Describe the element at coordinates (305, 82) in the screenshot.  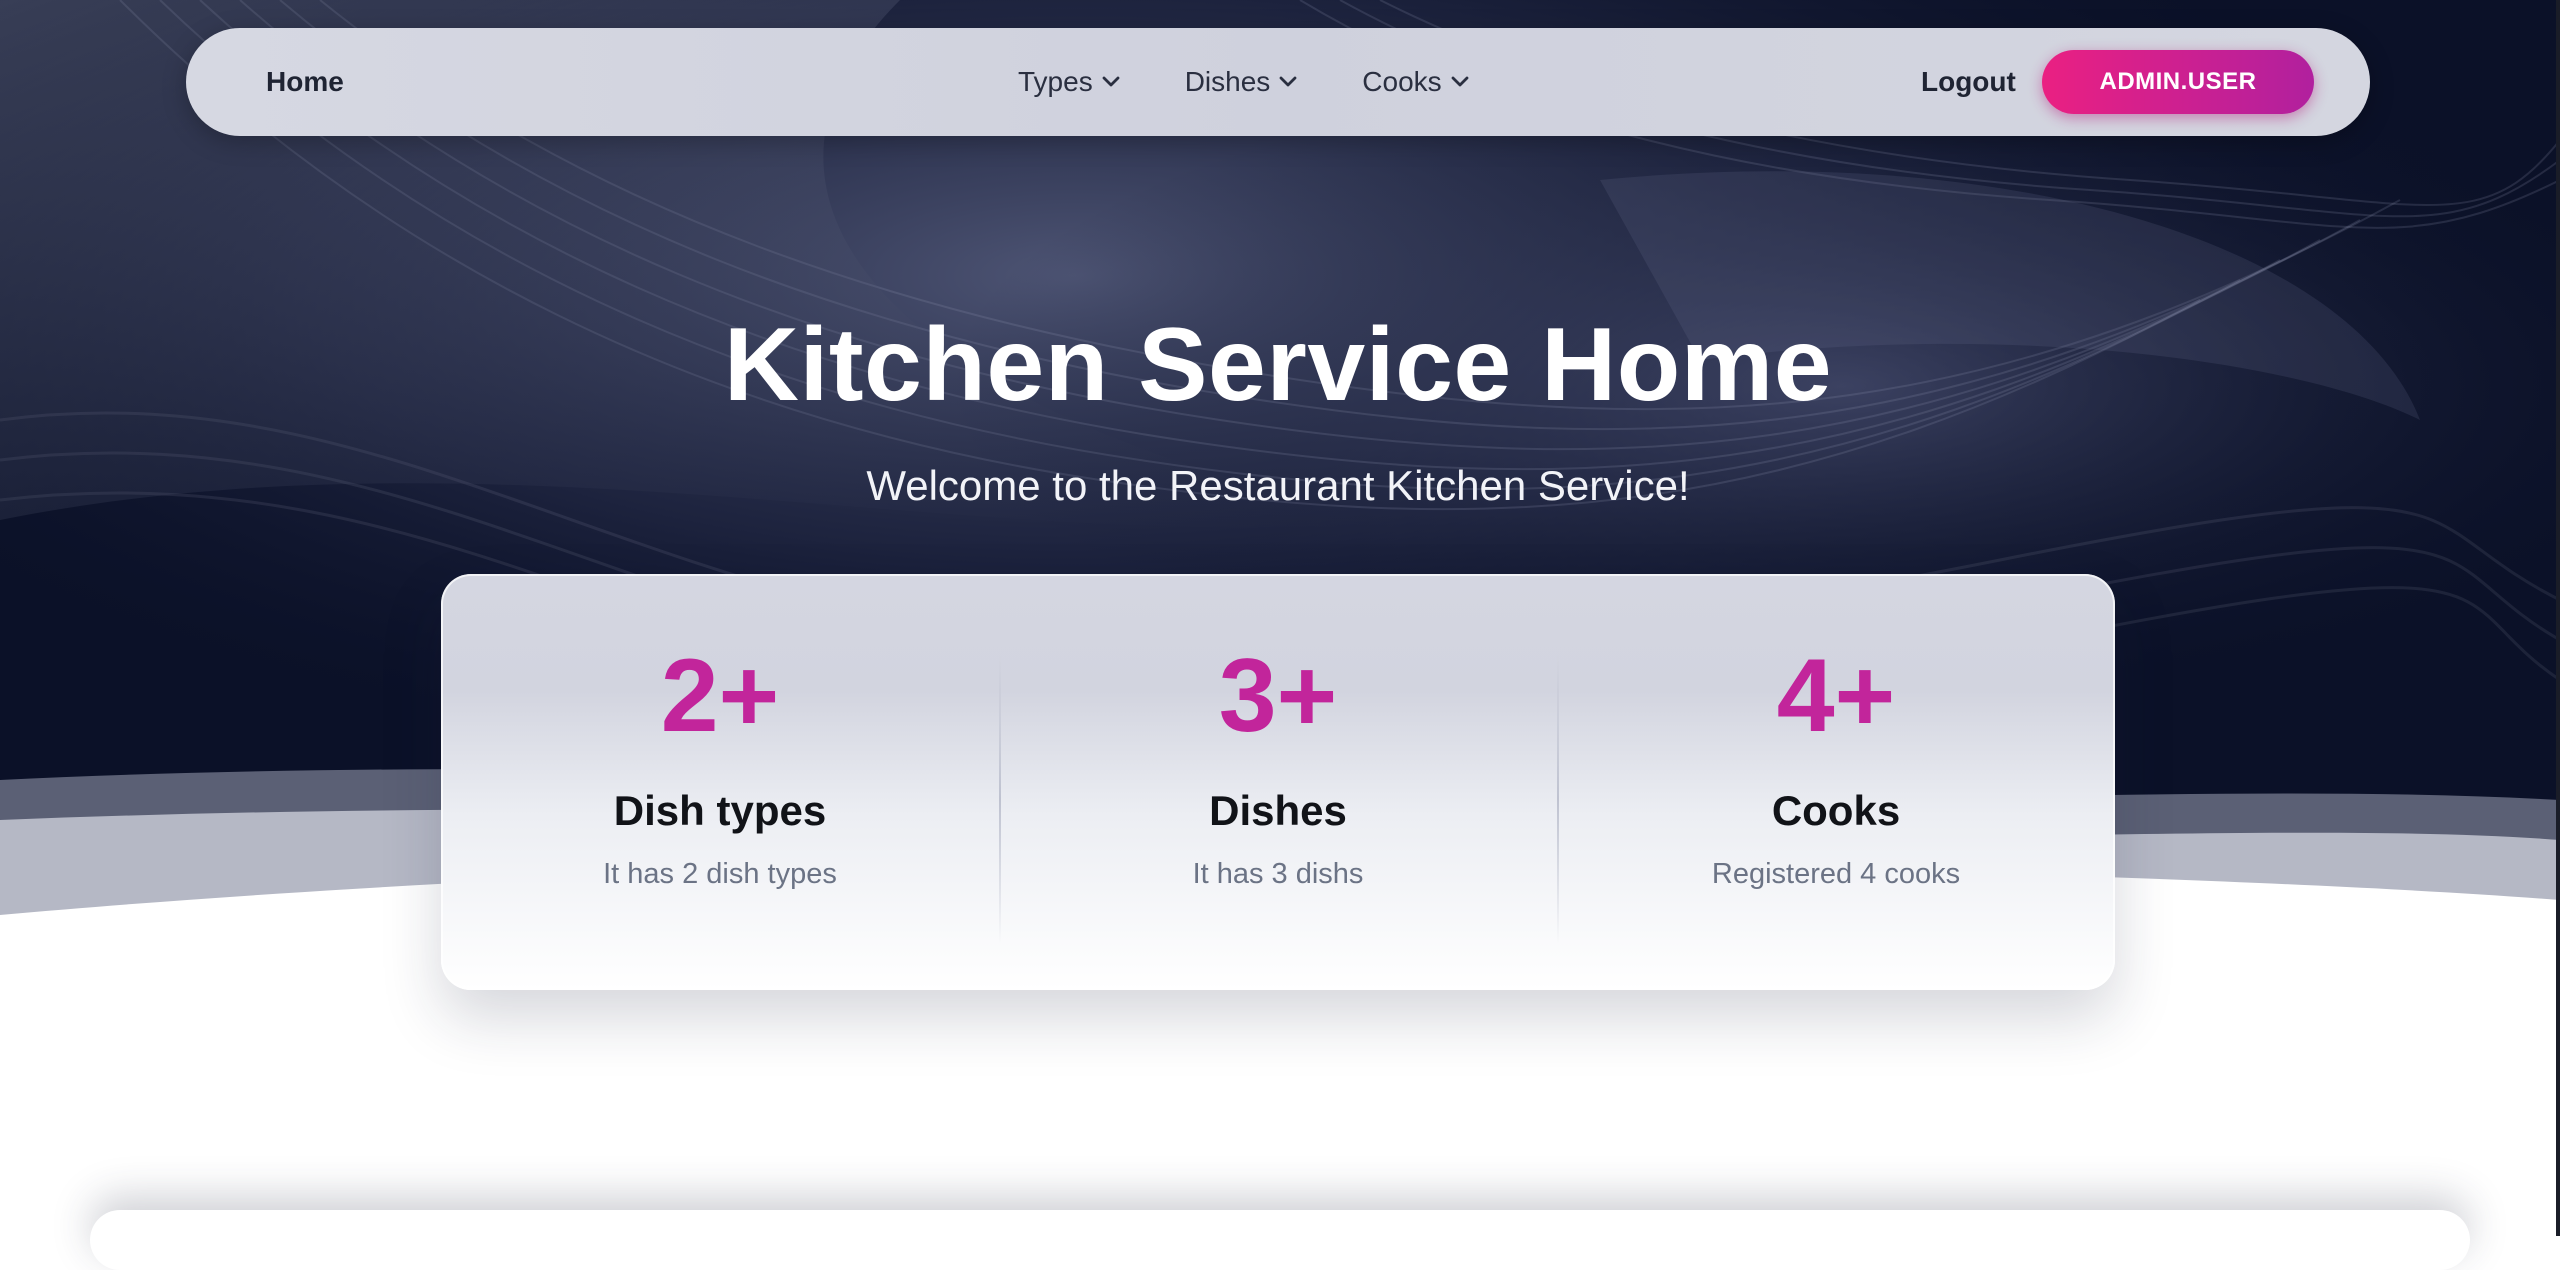
I see `nav-home-link: Home` at that location.